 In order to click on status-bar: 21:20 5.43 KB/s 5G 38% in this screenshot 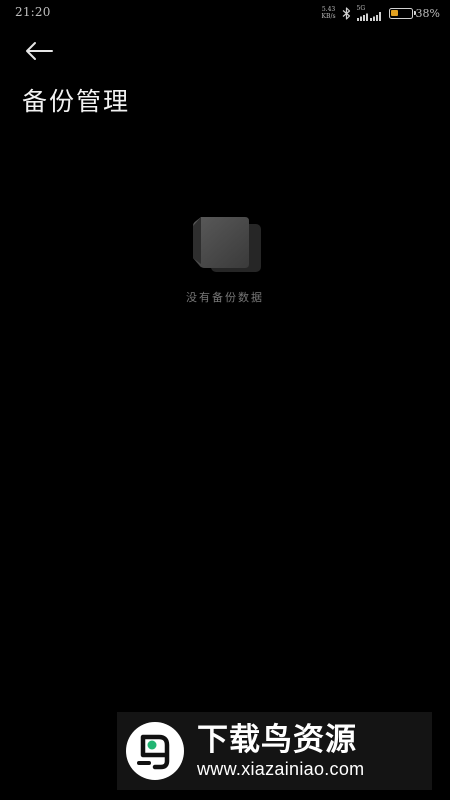, I will do `click(225, 13)`.